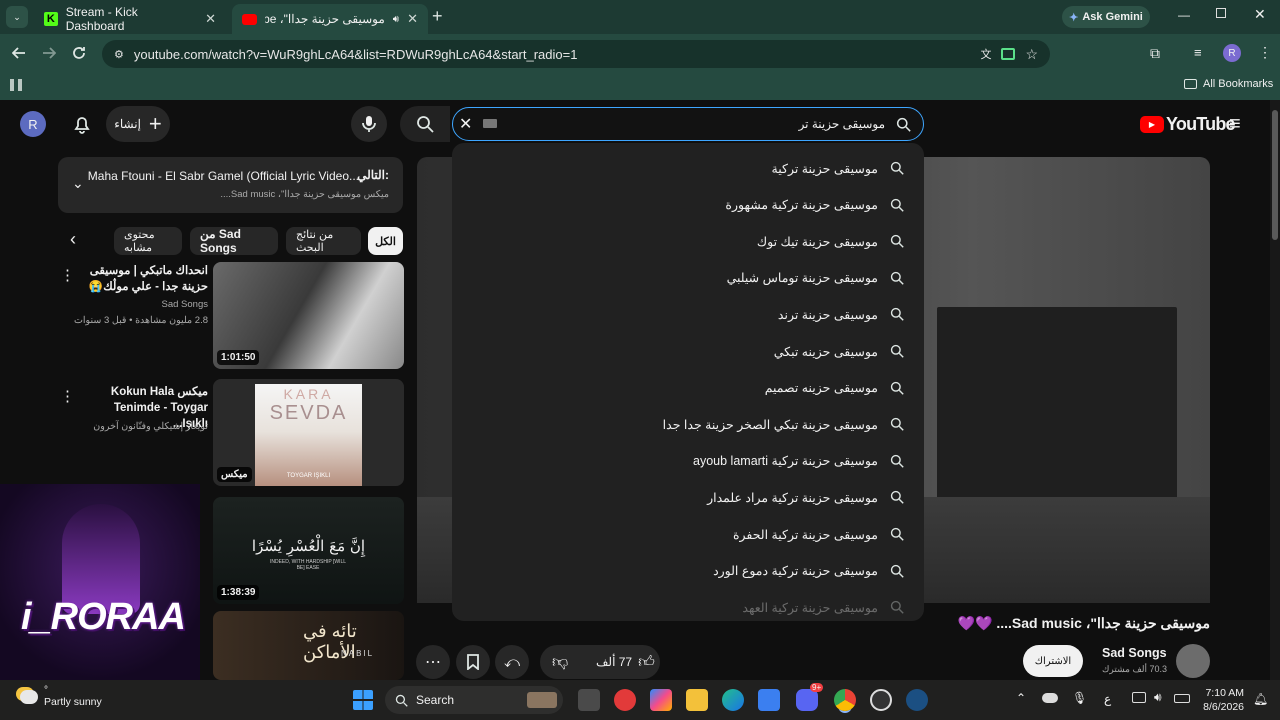 Image resolution: width=1280 pixels, height=720 pixels. I want to click on search-suggestion-item: موسيقى حزينة تركية ayoub lamarti, so click(798, 461).